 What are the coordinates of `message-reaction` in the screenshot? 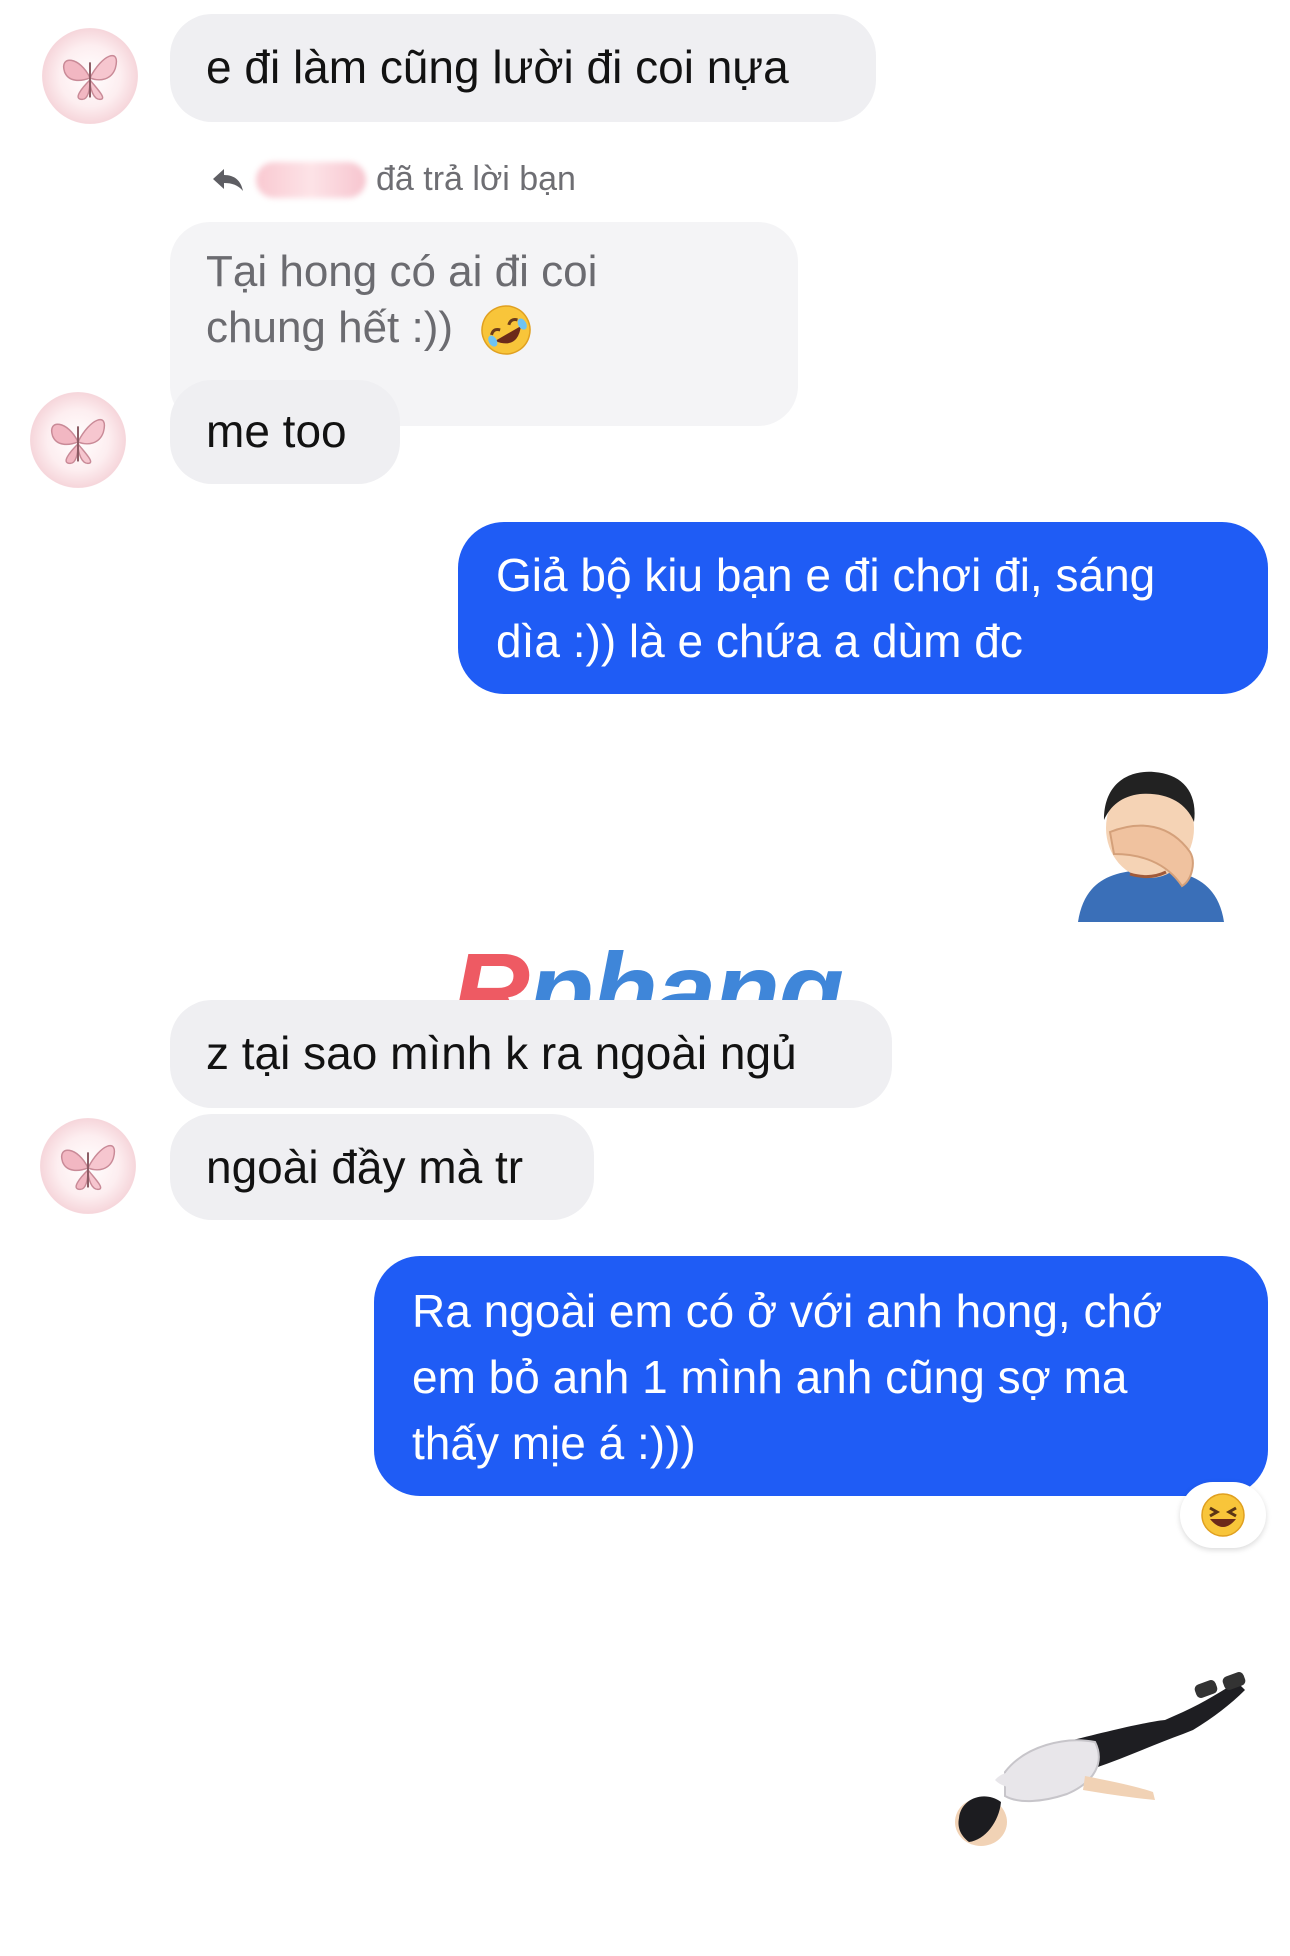 It's located at (1223, 1515).